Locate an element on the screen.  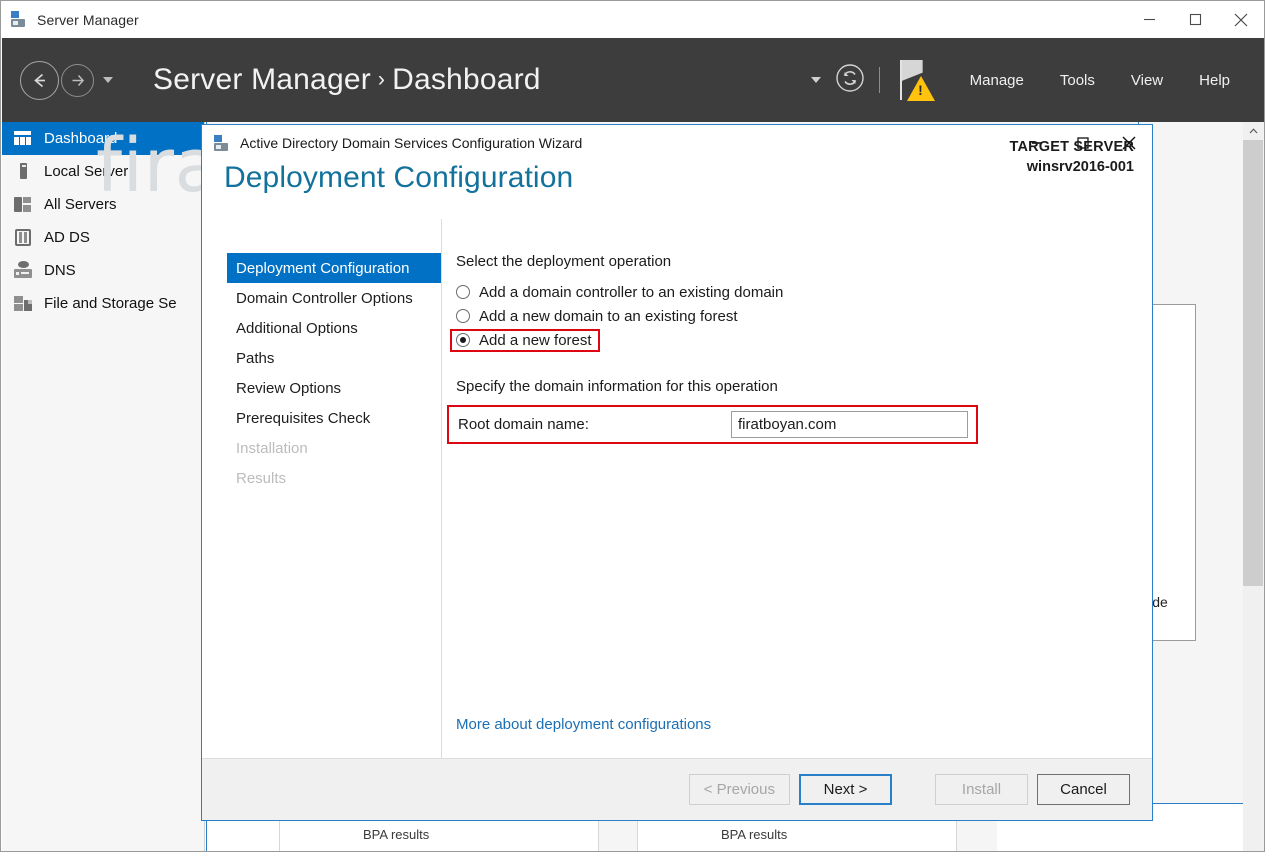
target-server-label: TARGET SERVER is located at coordinates (1071, 147).